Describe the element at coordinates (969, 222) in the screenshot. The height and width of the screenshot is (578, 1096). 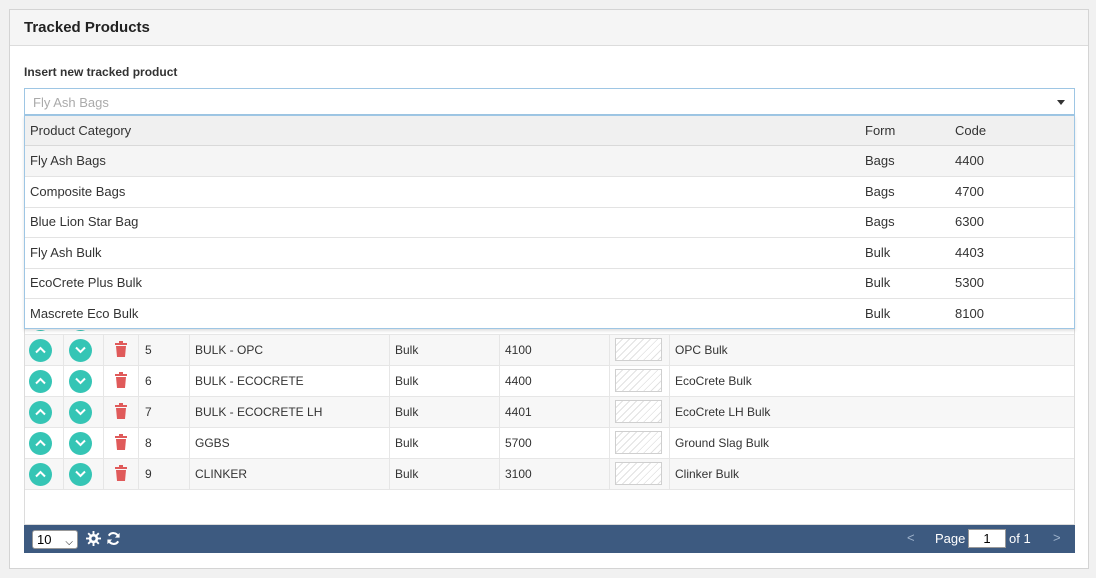
I see `option-code: 6300` at that location.